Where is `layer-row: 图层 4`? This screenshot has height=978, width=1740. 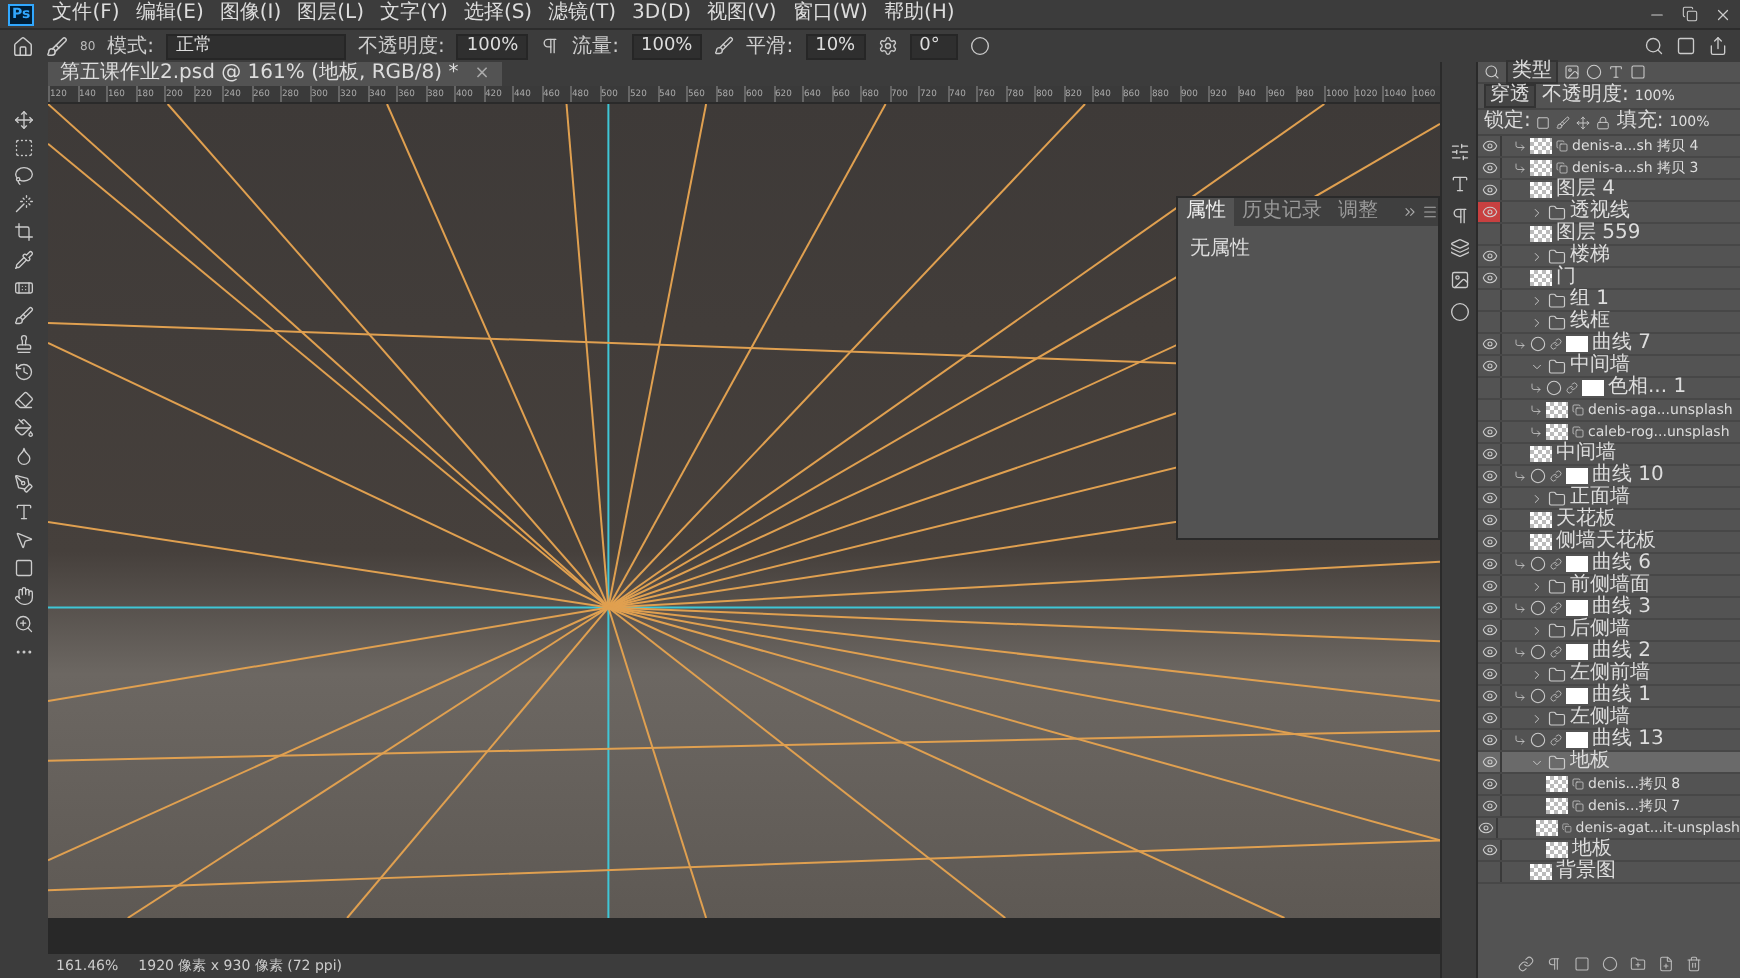 layer-row: 图层 4 is located at coordinates (1609, 191).